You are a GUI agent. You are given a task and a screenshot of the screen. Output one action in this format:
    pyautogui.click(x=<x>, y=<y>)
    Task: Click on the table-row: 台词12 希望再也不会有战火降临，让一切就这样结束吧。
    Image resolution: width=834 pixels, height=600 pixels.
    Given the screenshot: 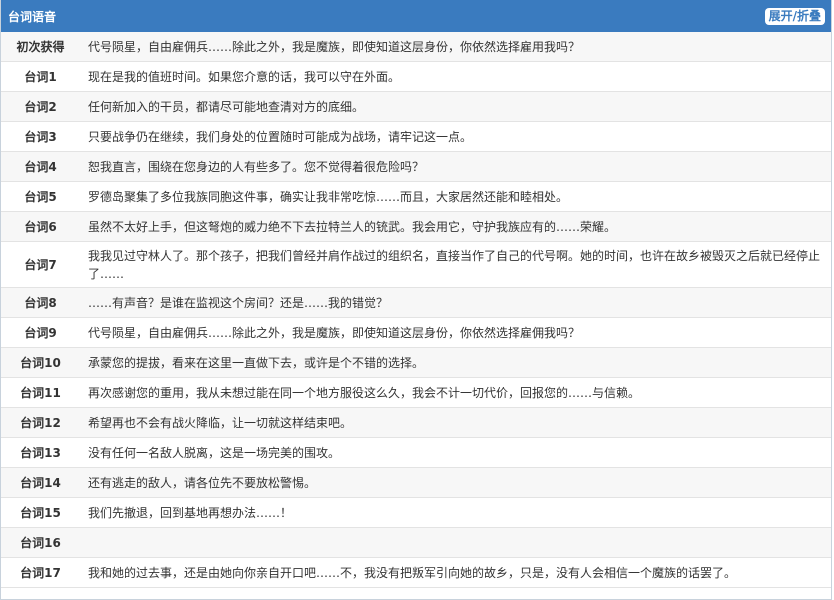 What is the action you would take?
    pyautogui.click(x=416, y=422)
    